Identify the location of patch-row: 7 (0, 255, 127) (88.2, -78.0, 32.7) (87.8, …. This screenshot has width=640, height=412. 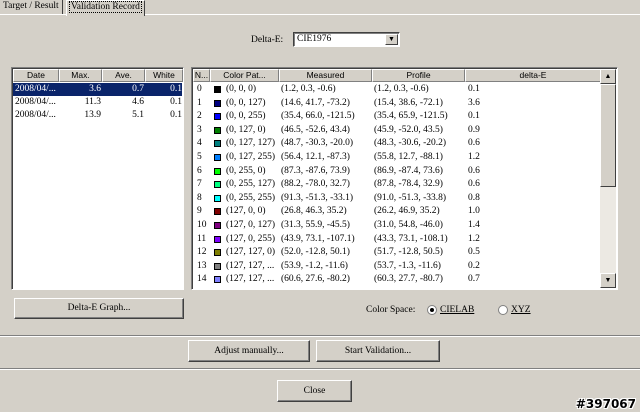
(396, 184).